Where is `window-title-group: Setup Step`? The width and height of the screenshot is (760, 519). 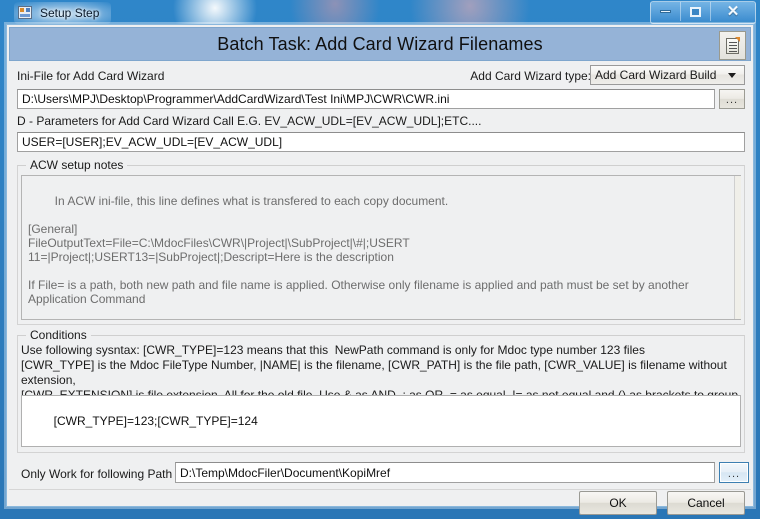 window-title-group: Setup Step is located at coordinates (63, 13).